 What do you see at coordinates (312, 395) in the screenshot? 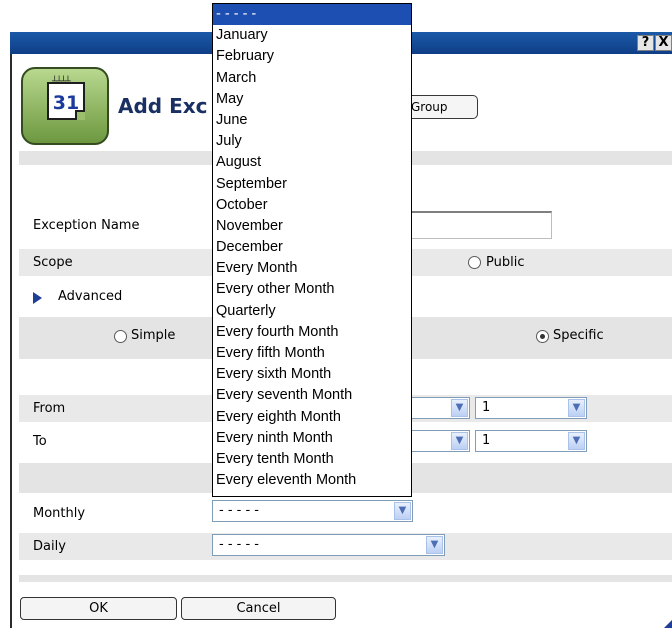
I see `dropdown-option: Every seventh Month` at bounding box center [312, 395].